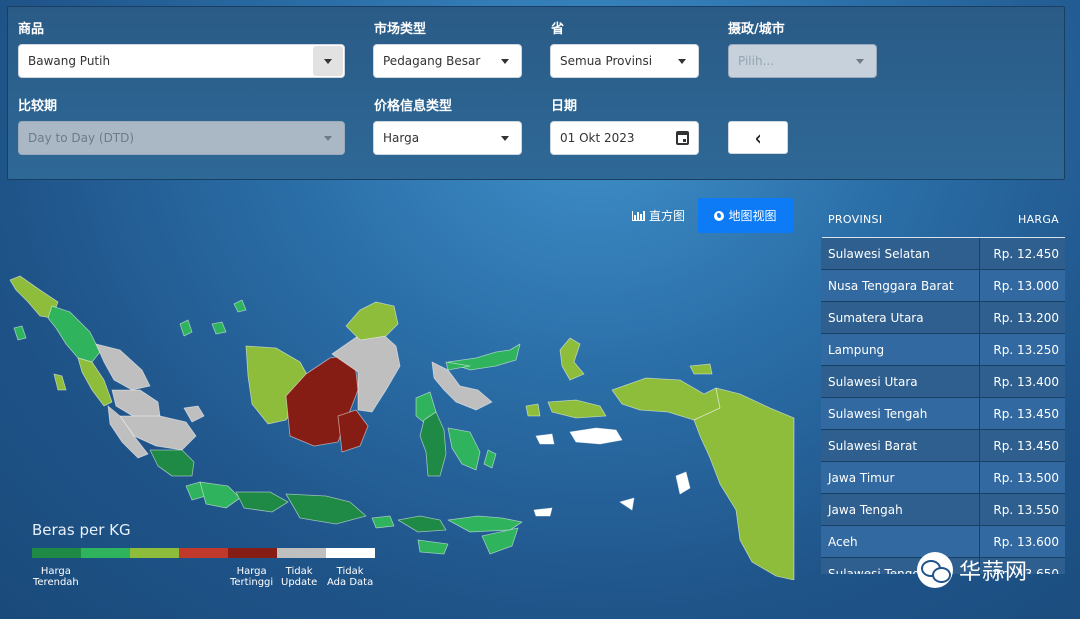  Describe the element at coordinates (220, 495) in the screenshot. I see `province-jawa-barat` at that location.